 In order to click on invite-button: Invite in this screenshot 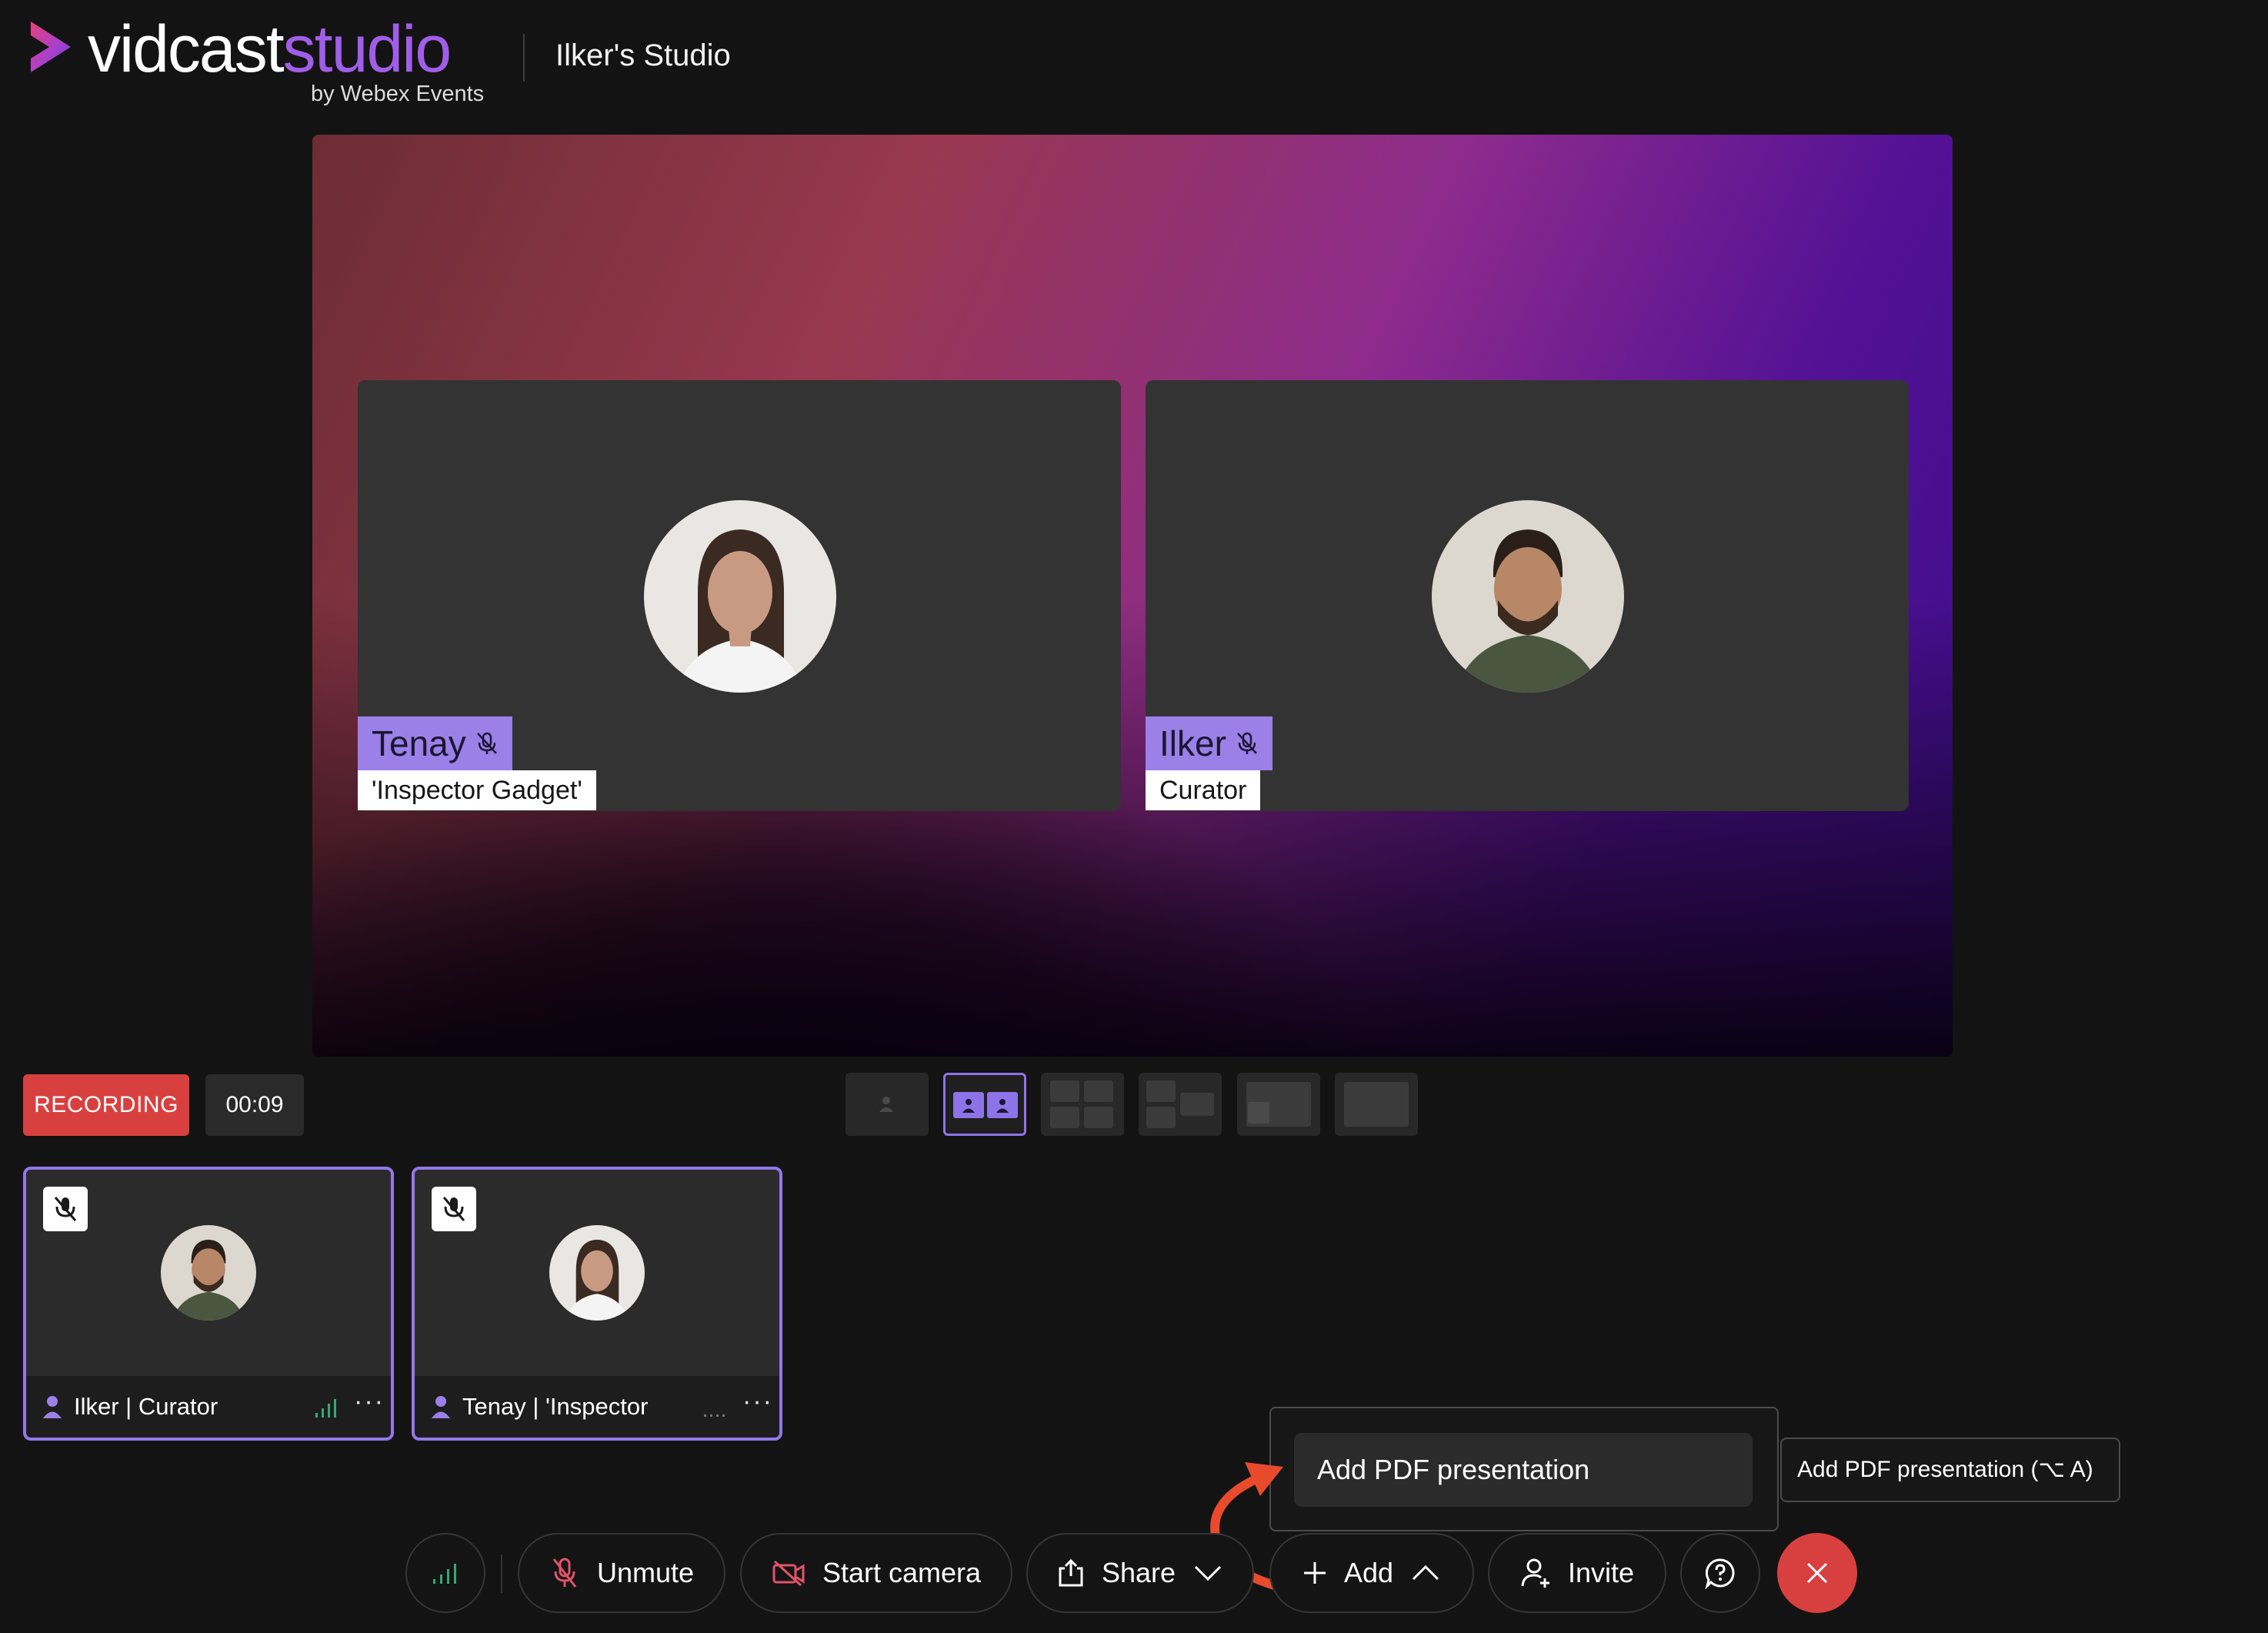, I will do `click(1577, 1573)`.